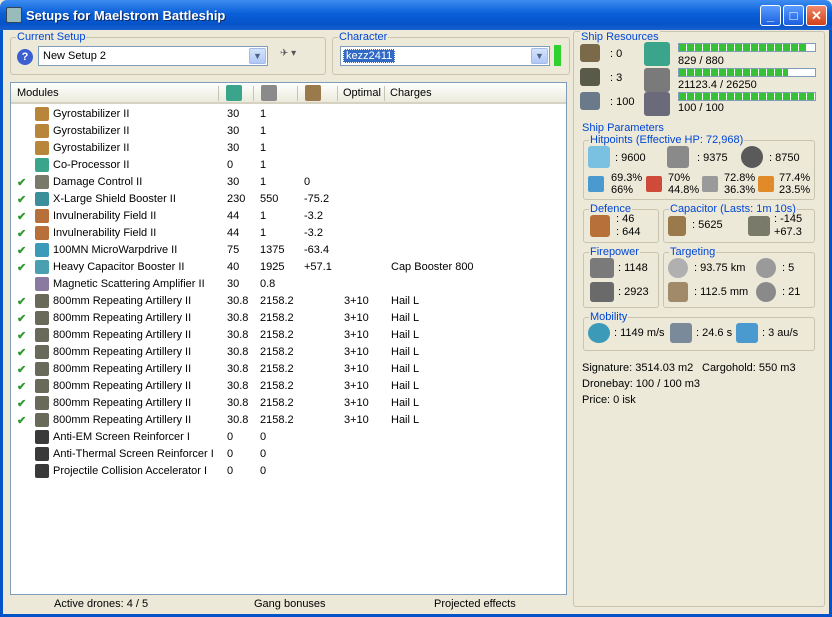 The image size is (832, 617). What do you see at coordinates (269, 93) in the screenshot?
I see `powergrid-column-icon` at bounding box center [269, 93].